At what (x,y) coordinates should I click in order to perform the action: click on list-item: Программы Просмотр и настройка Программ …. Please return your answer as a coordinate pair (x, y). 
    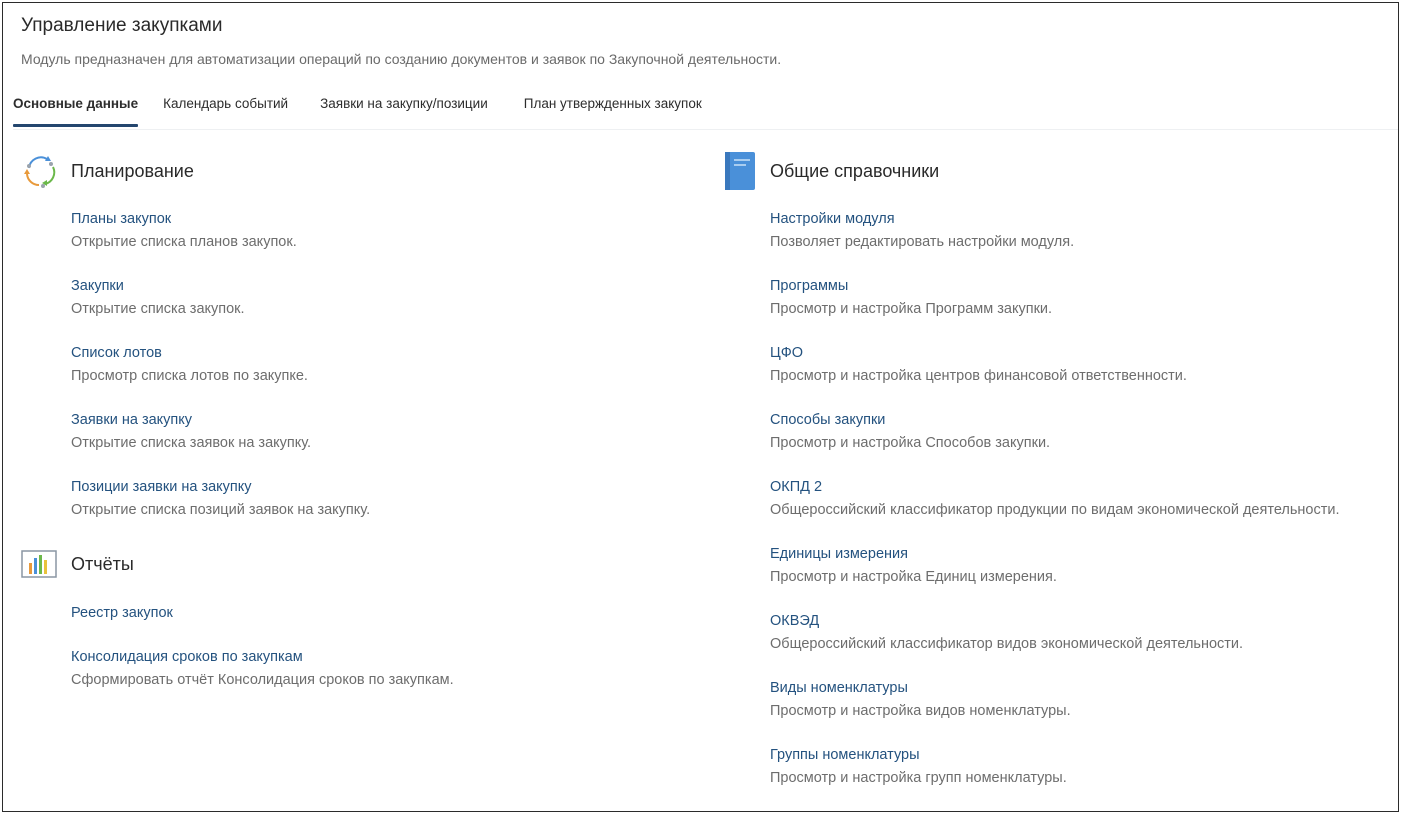
    Looking at the image, I should click on (1066, 297).